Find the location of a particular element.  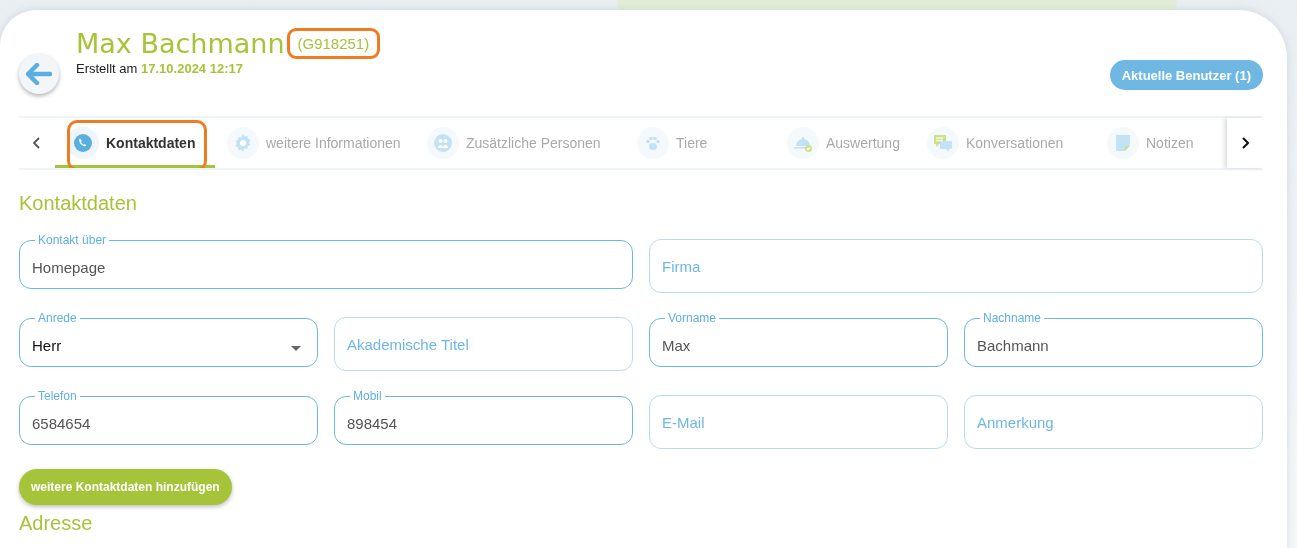

back-button is located at coordinates (39, 74).